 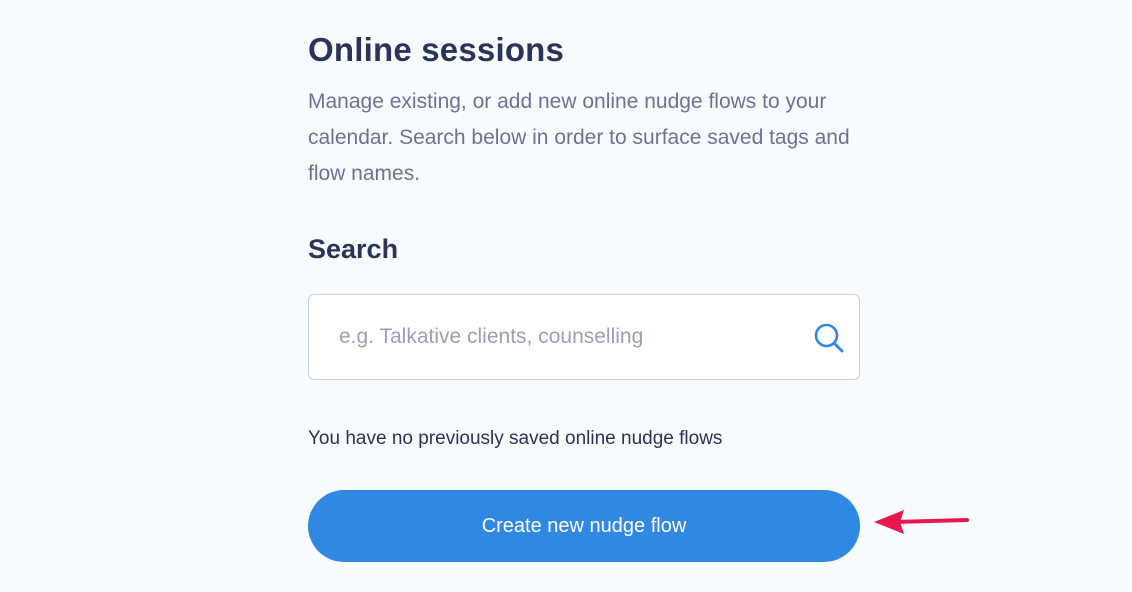 I want to click on search-heading: Search, so click(x=353, y=249).